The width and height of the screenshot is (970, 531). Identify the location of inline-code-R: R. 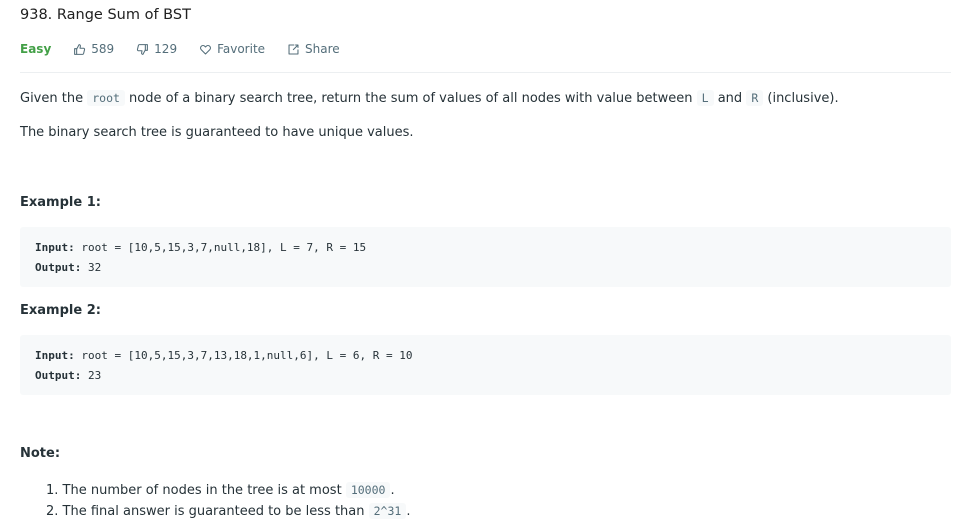
(755, 98).